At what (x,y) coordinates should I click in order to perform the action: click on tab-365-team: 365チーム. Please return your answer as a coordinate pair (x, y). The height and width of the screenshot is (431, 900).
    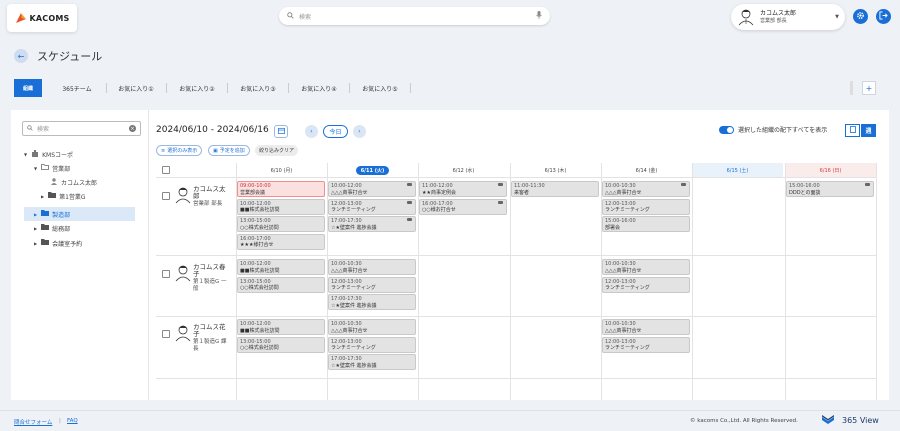
    Looking at the image, I should click on (77, 88).